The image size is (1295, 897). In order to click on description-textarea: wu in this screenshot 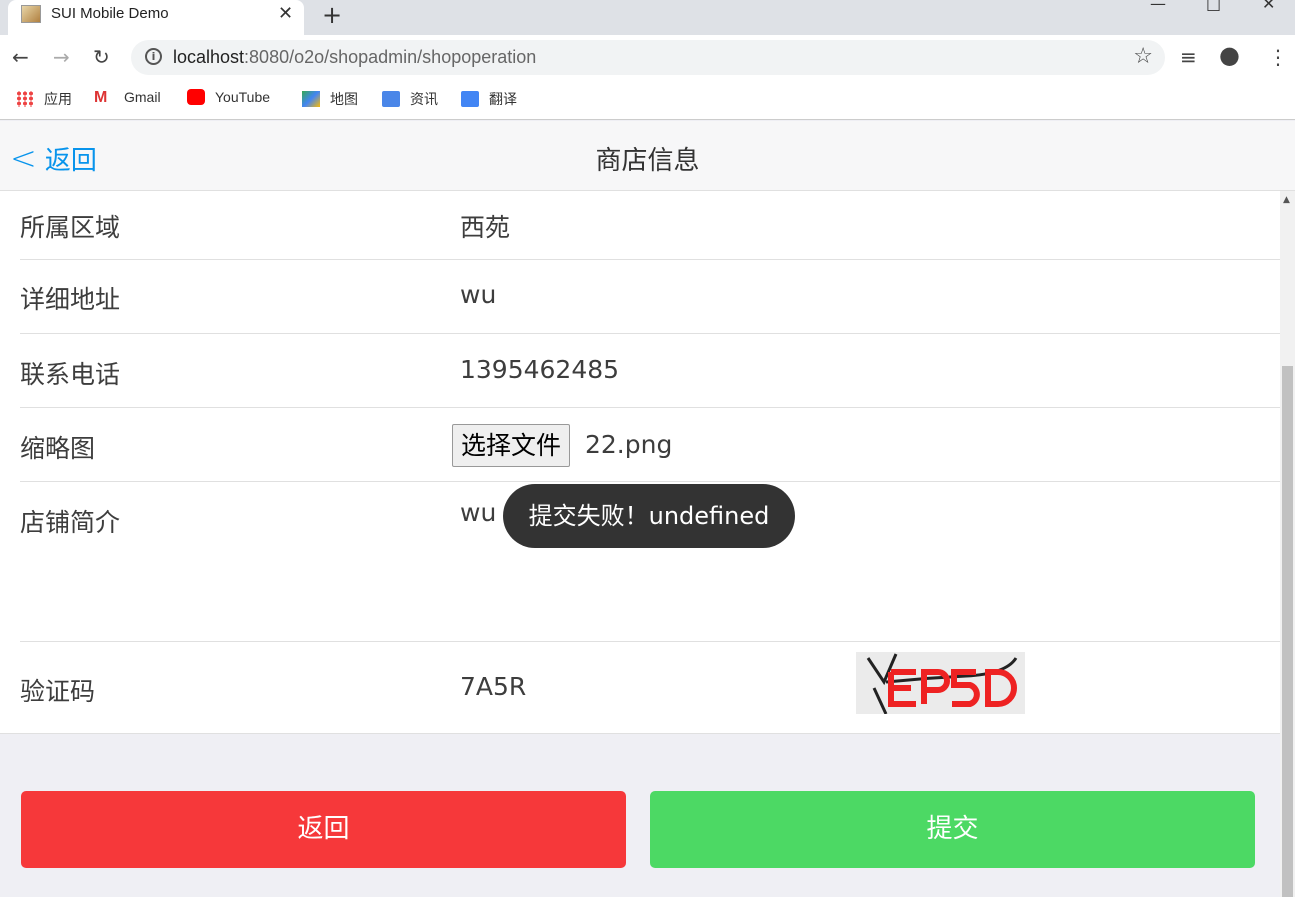, I will do `click(478, 512)`.